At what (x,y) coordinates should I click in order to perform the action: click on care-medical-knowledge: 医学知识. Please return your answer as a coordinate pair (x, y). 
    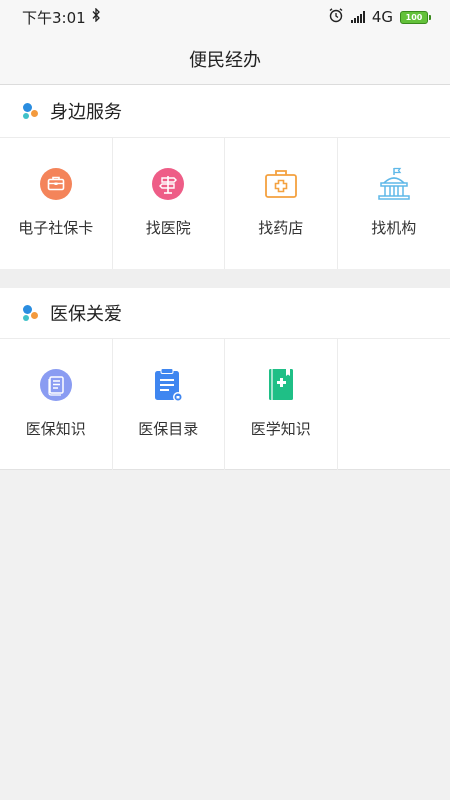
    Looking at the image, I should click on (281, 404).